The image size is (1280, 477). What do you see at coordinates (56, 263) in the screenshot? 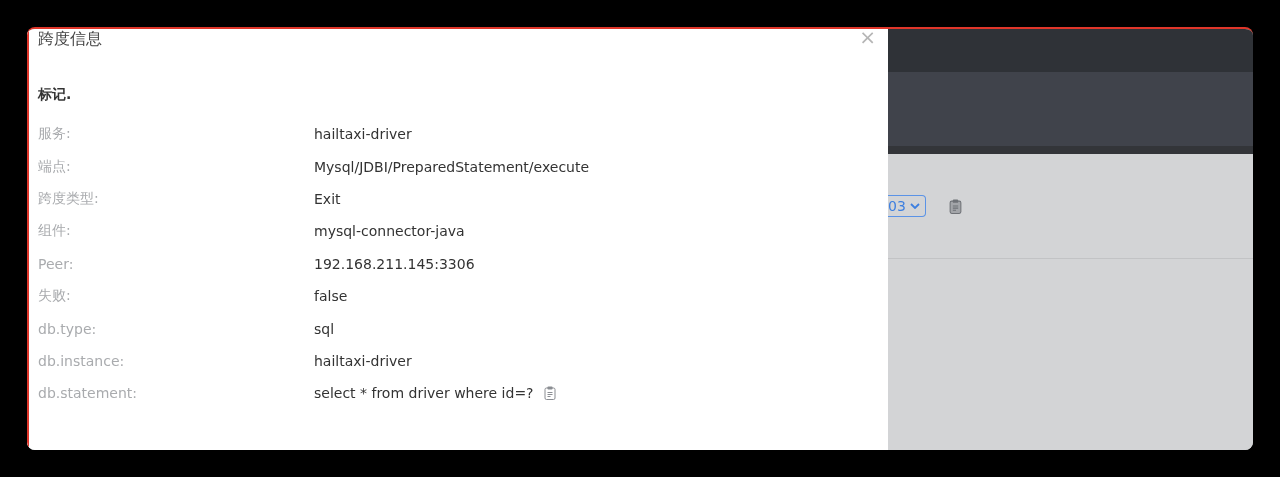
I see `field-label: Peer:` at bounding box center [56, 263].